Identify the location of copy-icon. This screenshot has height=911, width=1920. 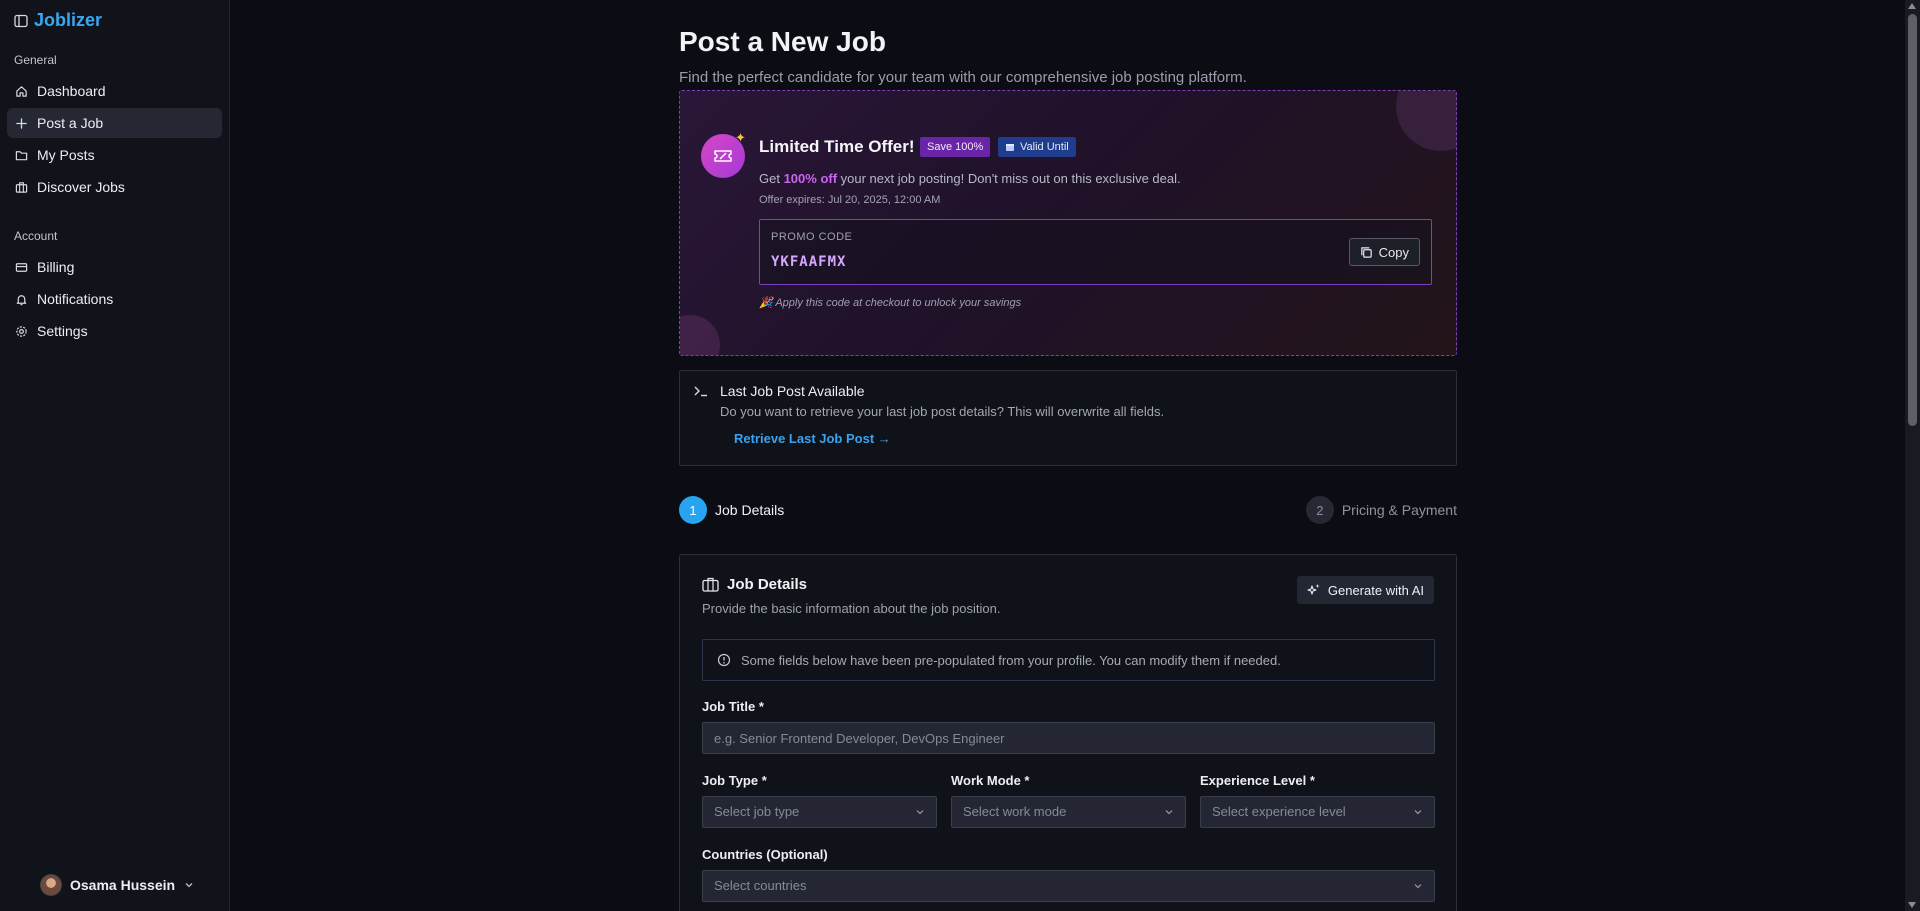
(1366, 252).